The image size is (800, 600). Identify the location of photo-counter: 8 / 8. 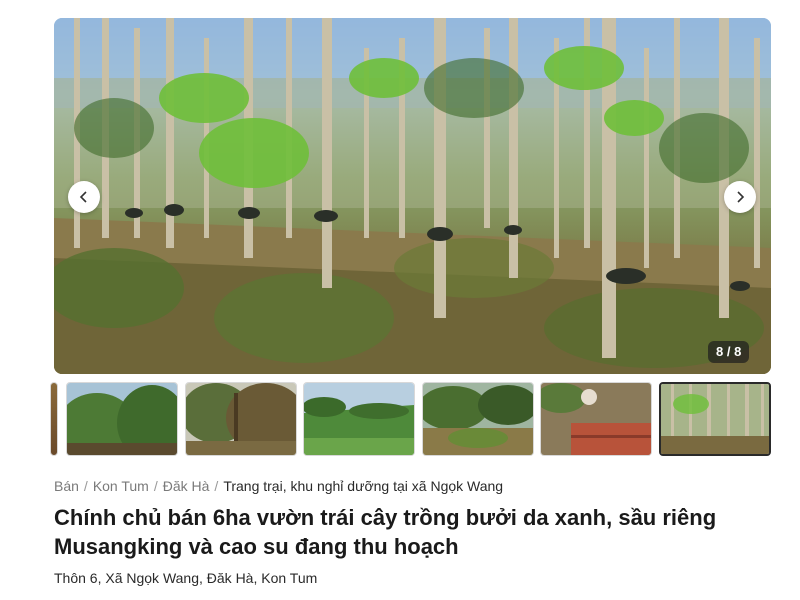
(729, 352).